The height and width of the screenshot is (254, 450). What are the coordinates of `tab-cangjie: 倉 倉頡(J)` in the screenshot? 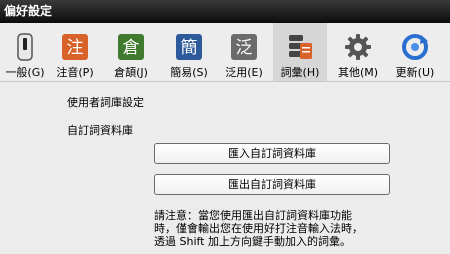 It's located at (131, 52).